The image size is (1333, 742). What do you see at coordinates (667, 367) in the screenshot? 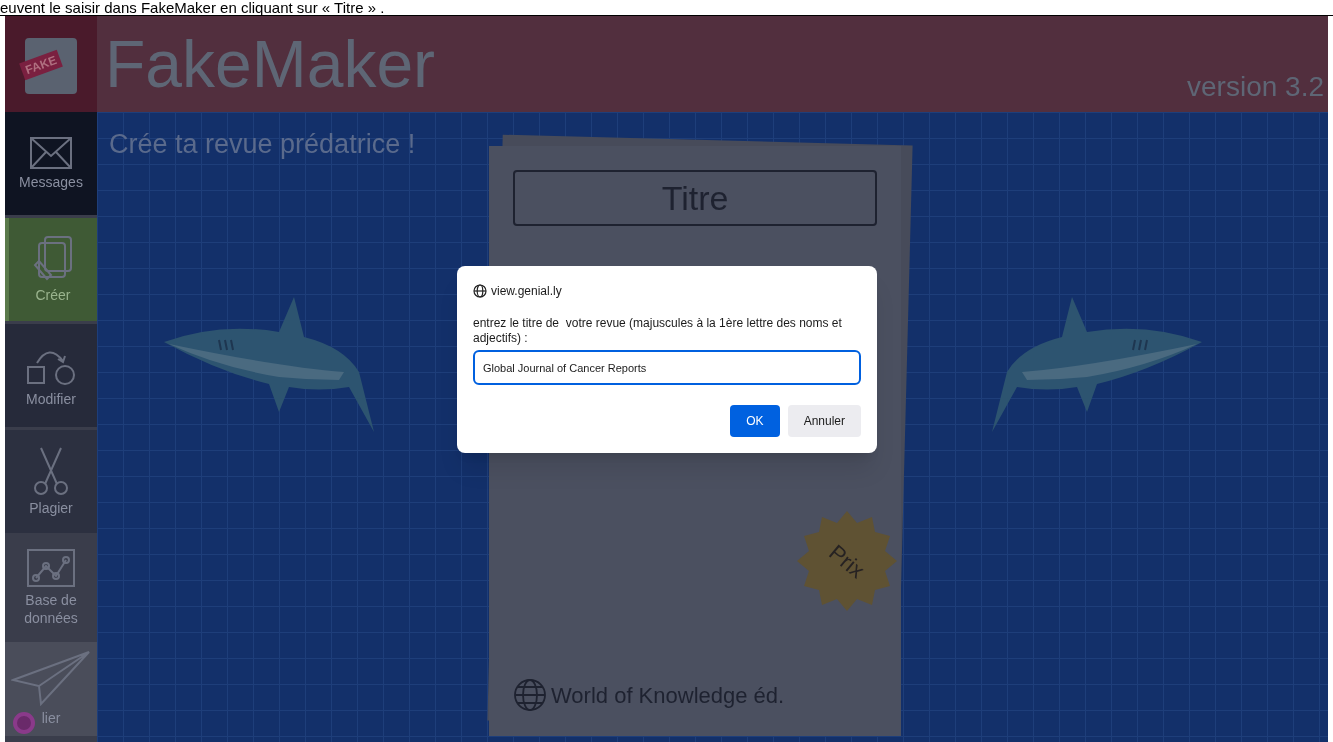
I see `title-input: Global Journal of Cancer Reports` at bounding box center [667, 367].